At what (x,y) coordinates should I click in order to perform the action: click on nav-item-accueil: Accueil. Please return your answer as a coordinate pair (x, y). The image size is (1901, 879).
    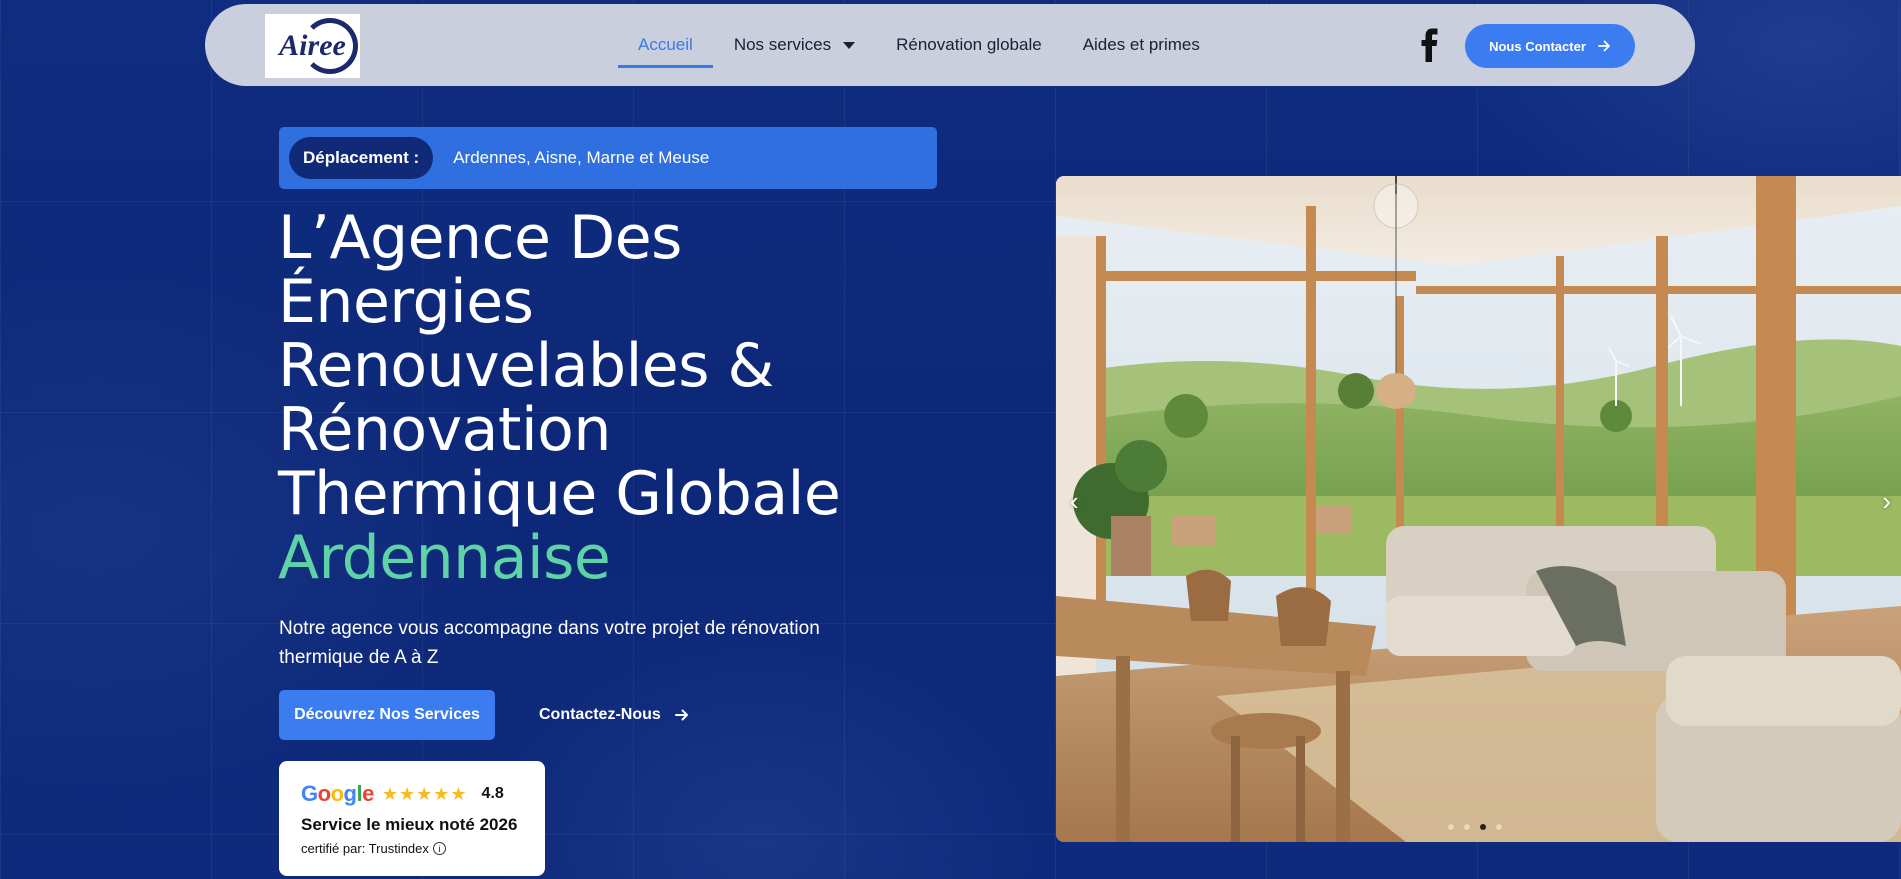
    Looking at the image, I should click on (665, 45).